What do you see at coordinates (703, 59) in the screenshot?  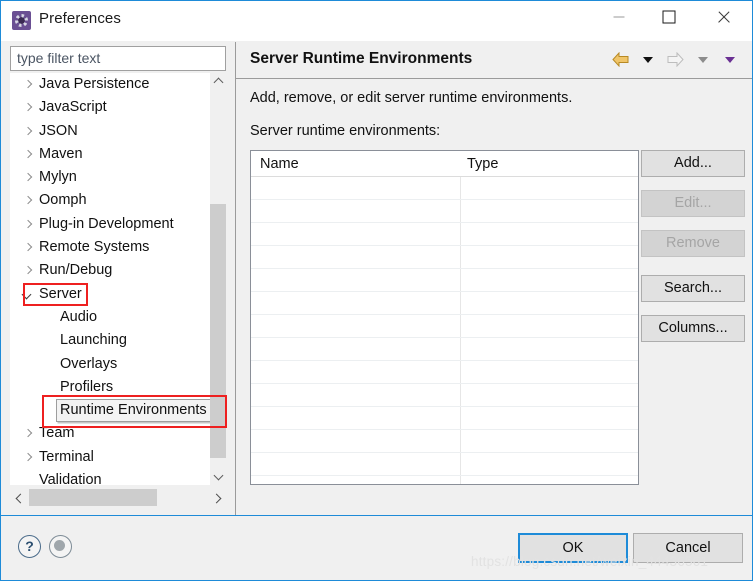 I see `forward-history-chevron-down-icon` at bounding box center [703, 59].